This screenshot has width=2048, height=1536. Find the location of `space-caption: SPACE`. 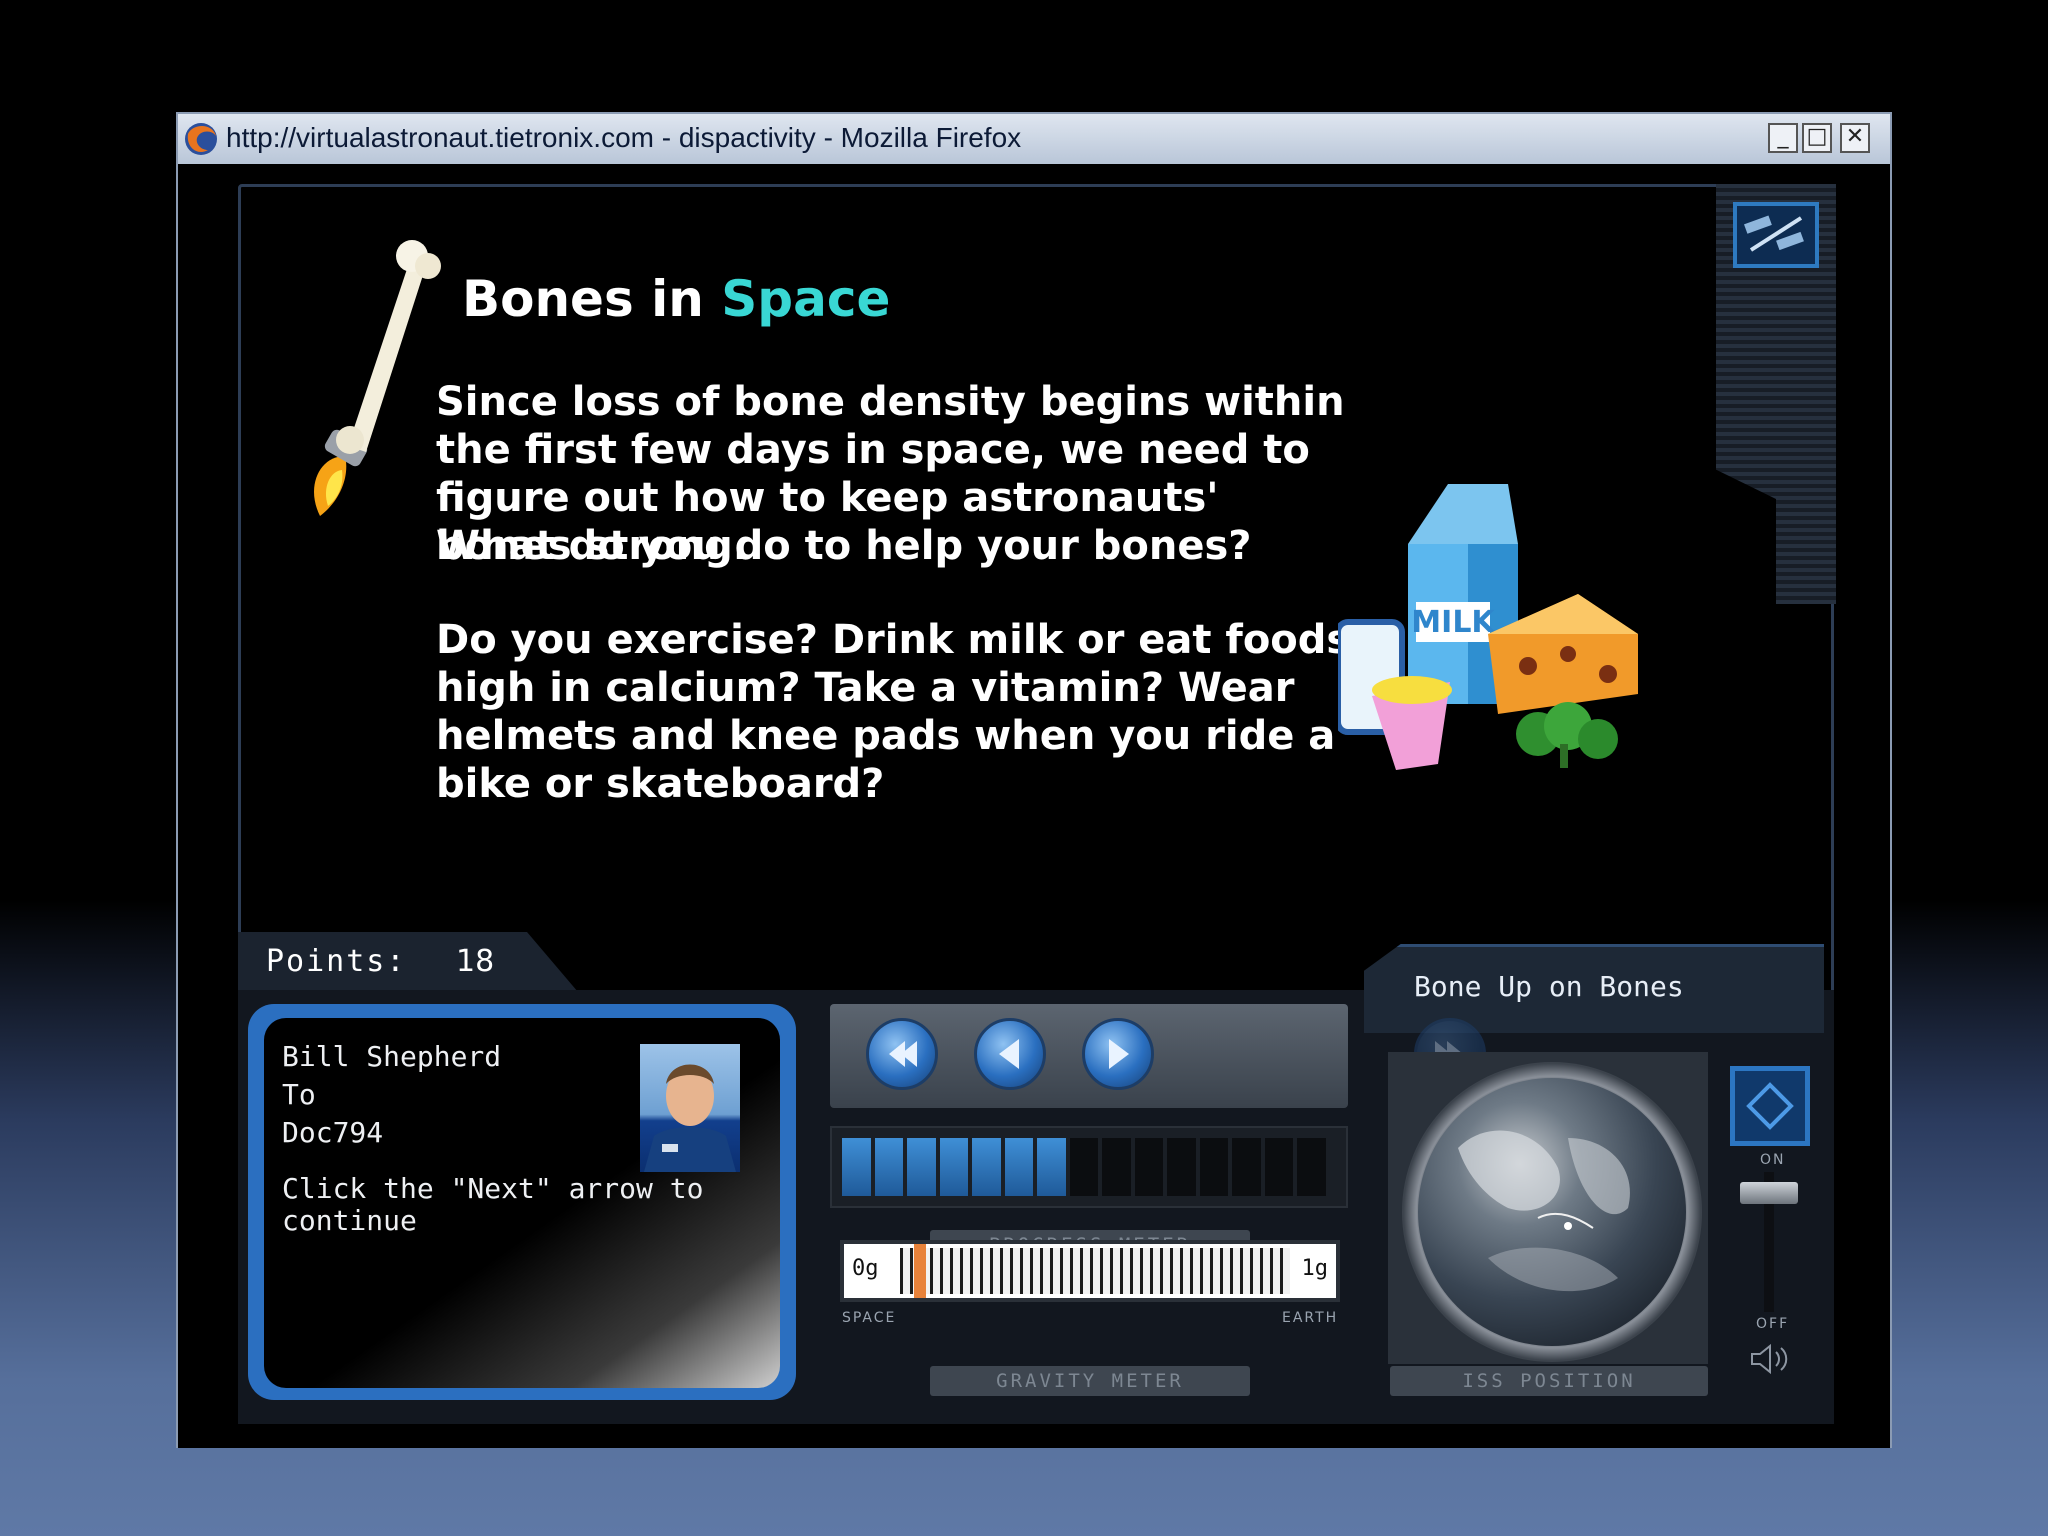

space-caption: SPACE is located at coordinates (869, 1318).